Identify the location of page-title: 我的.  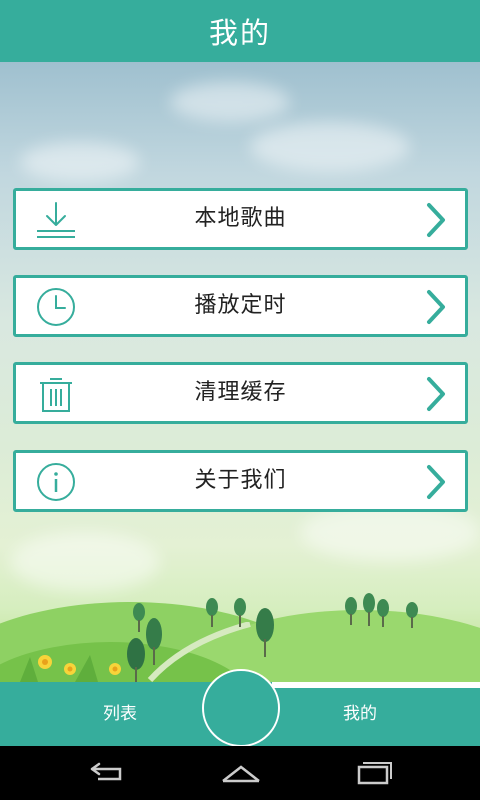
(239, 33).